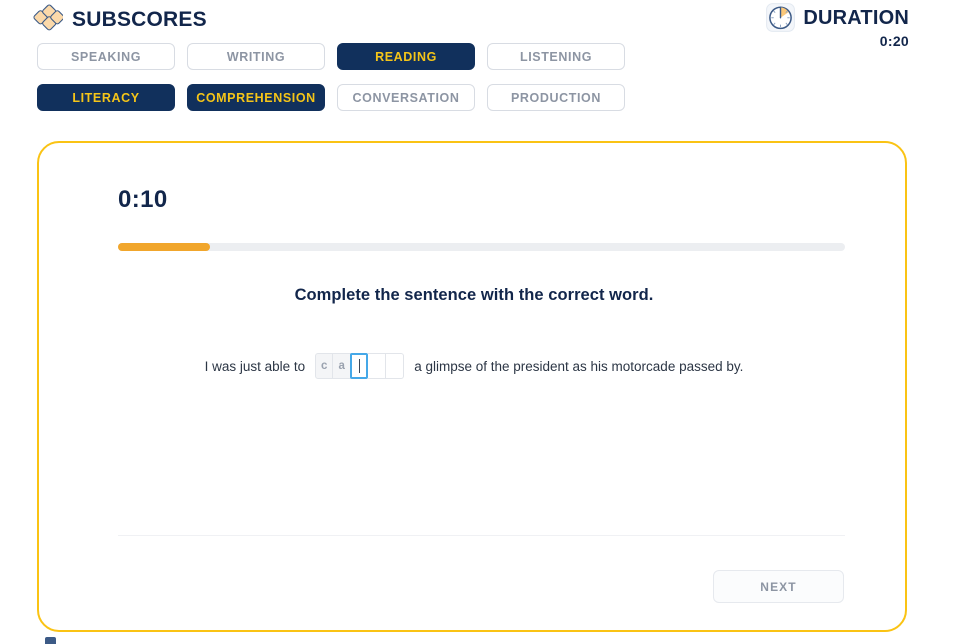 The image size is (957, 644). I want to click on tab-comprehension: COMPREHENSION, so click(256, 97).